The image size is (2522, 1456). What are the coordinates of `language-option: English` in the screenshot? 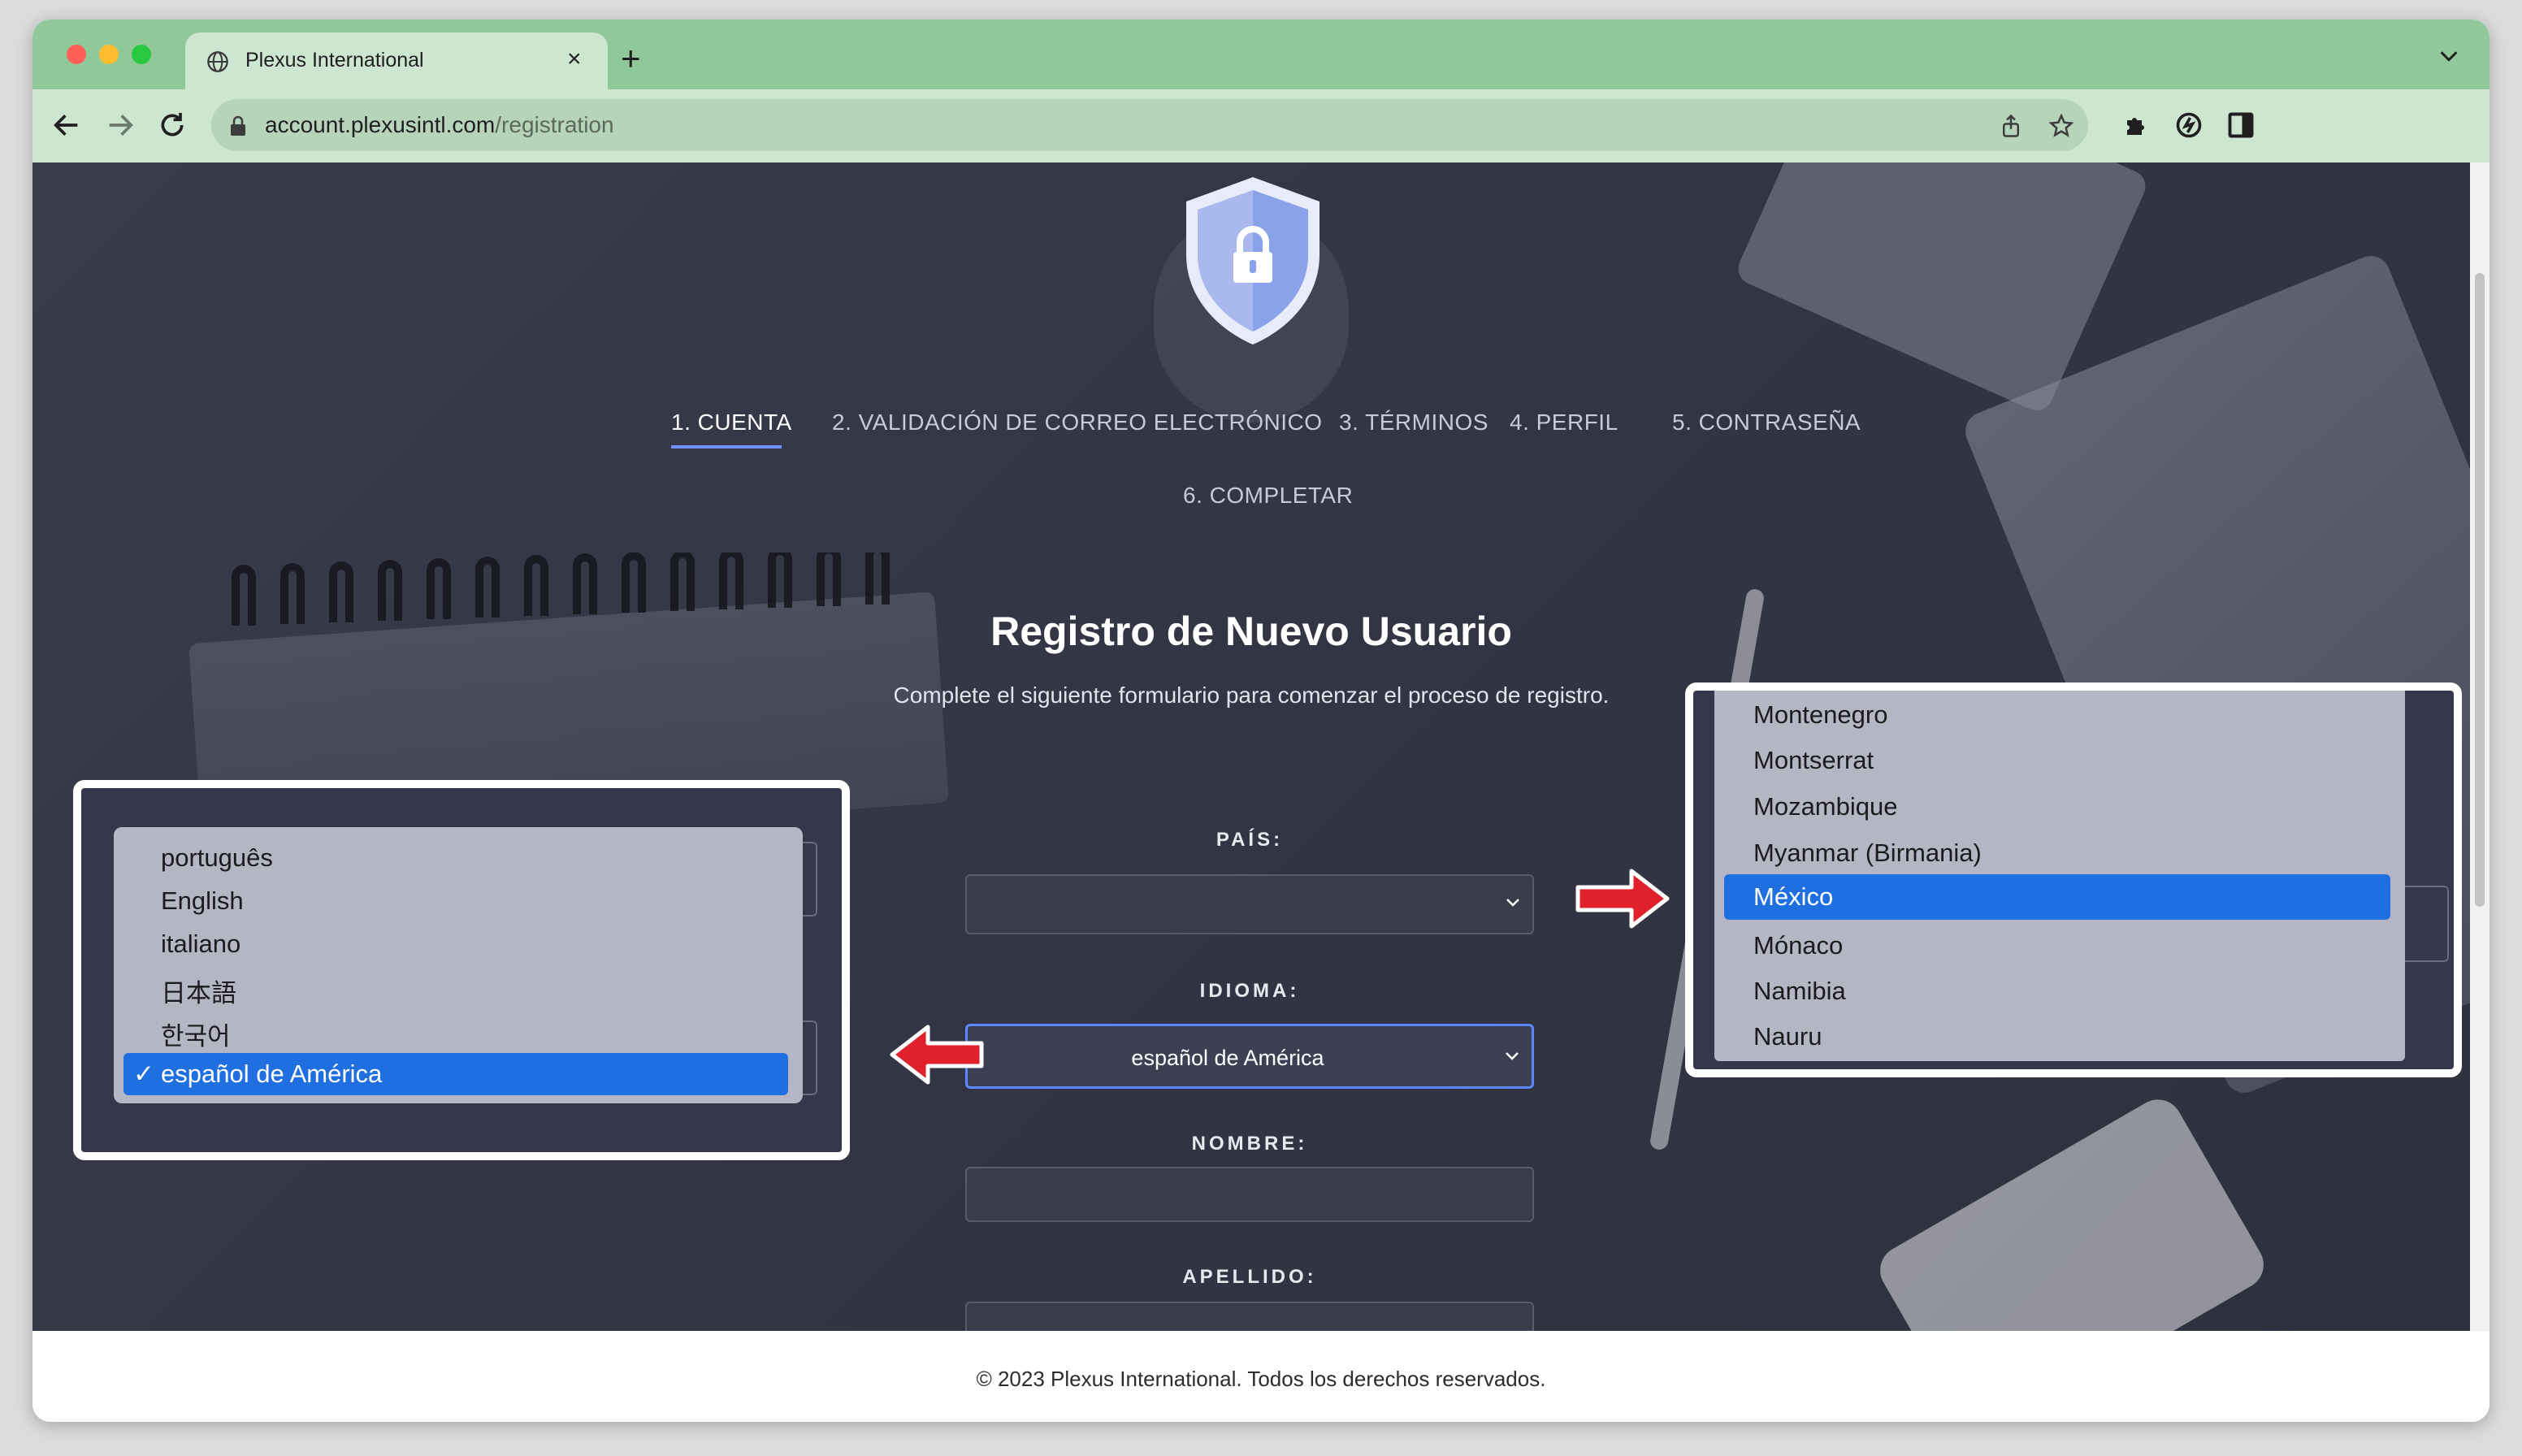 It's located at (203, 901).